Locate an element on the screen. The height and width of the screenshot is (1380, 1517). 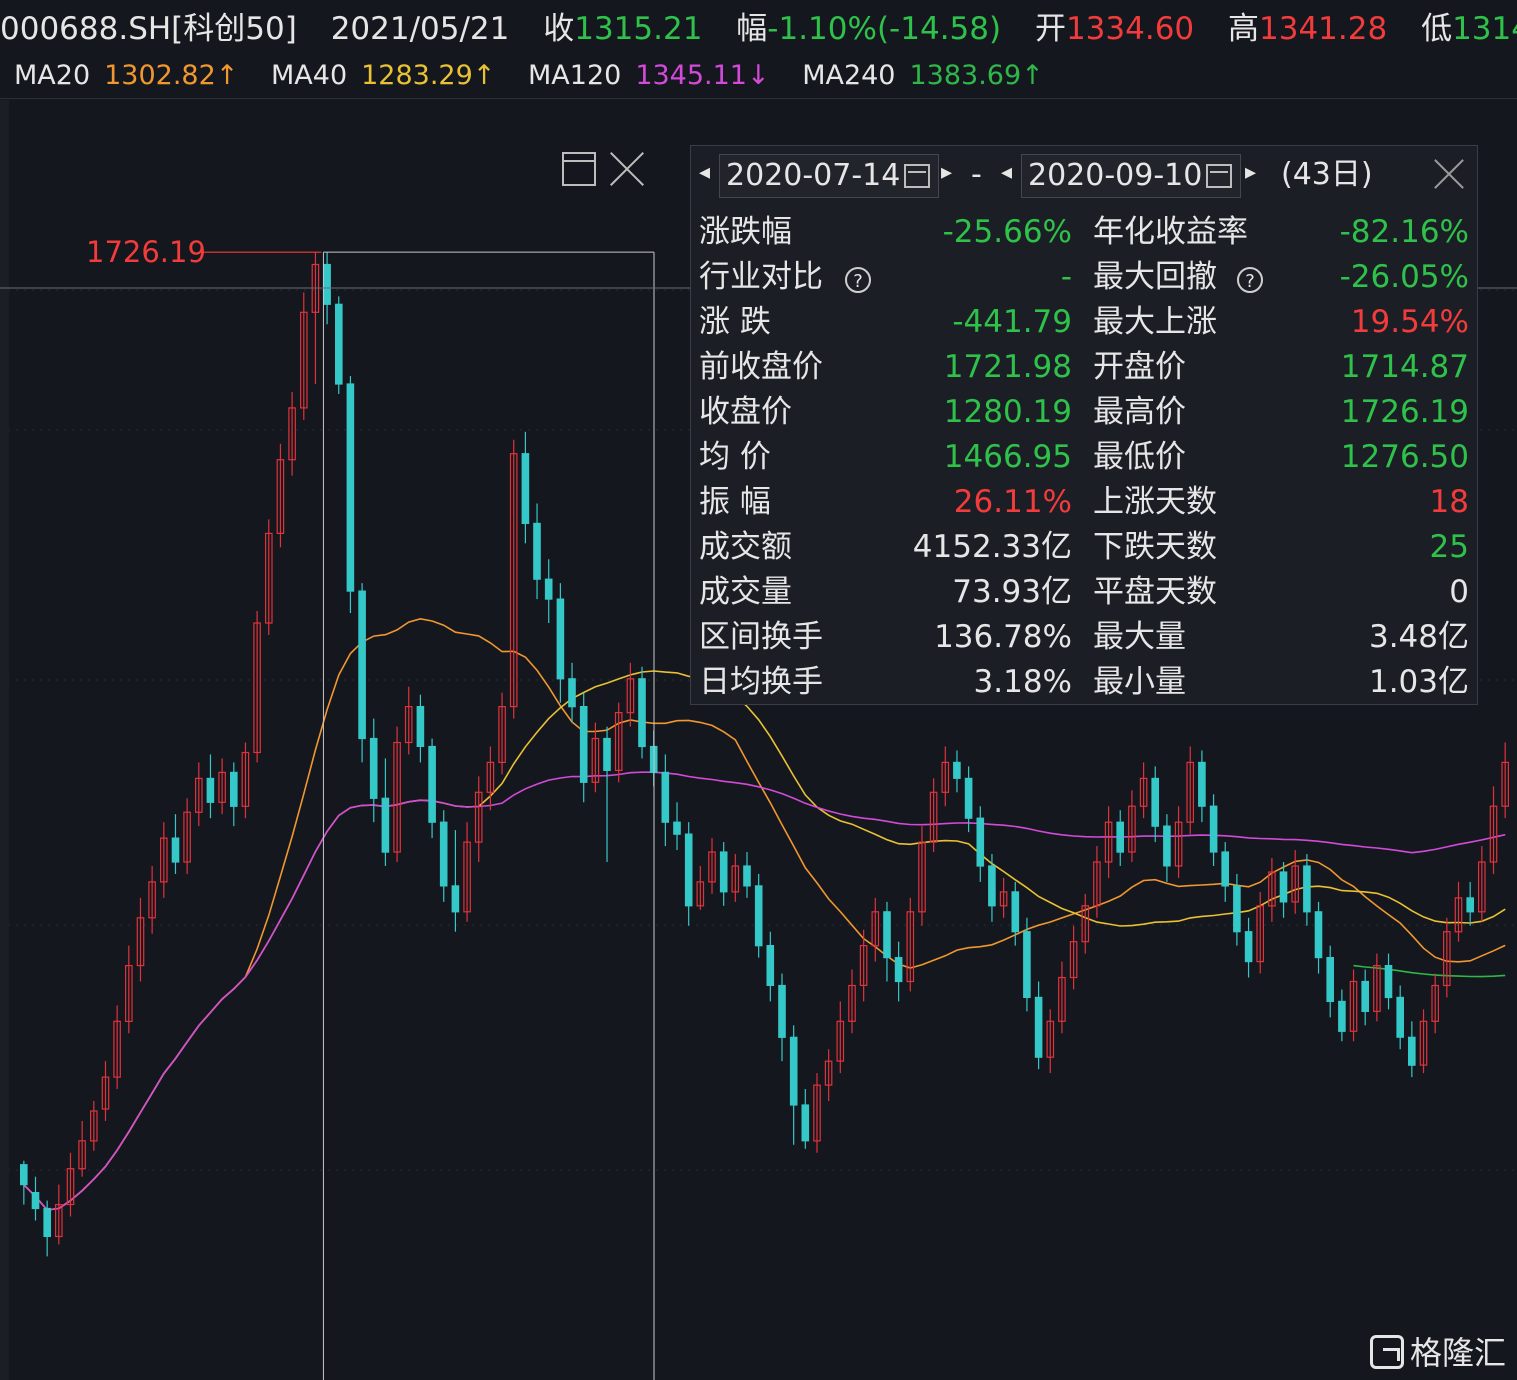
stat-label: 区间换手 is located at coordinates (761, 637).